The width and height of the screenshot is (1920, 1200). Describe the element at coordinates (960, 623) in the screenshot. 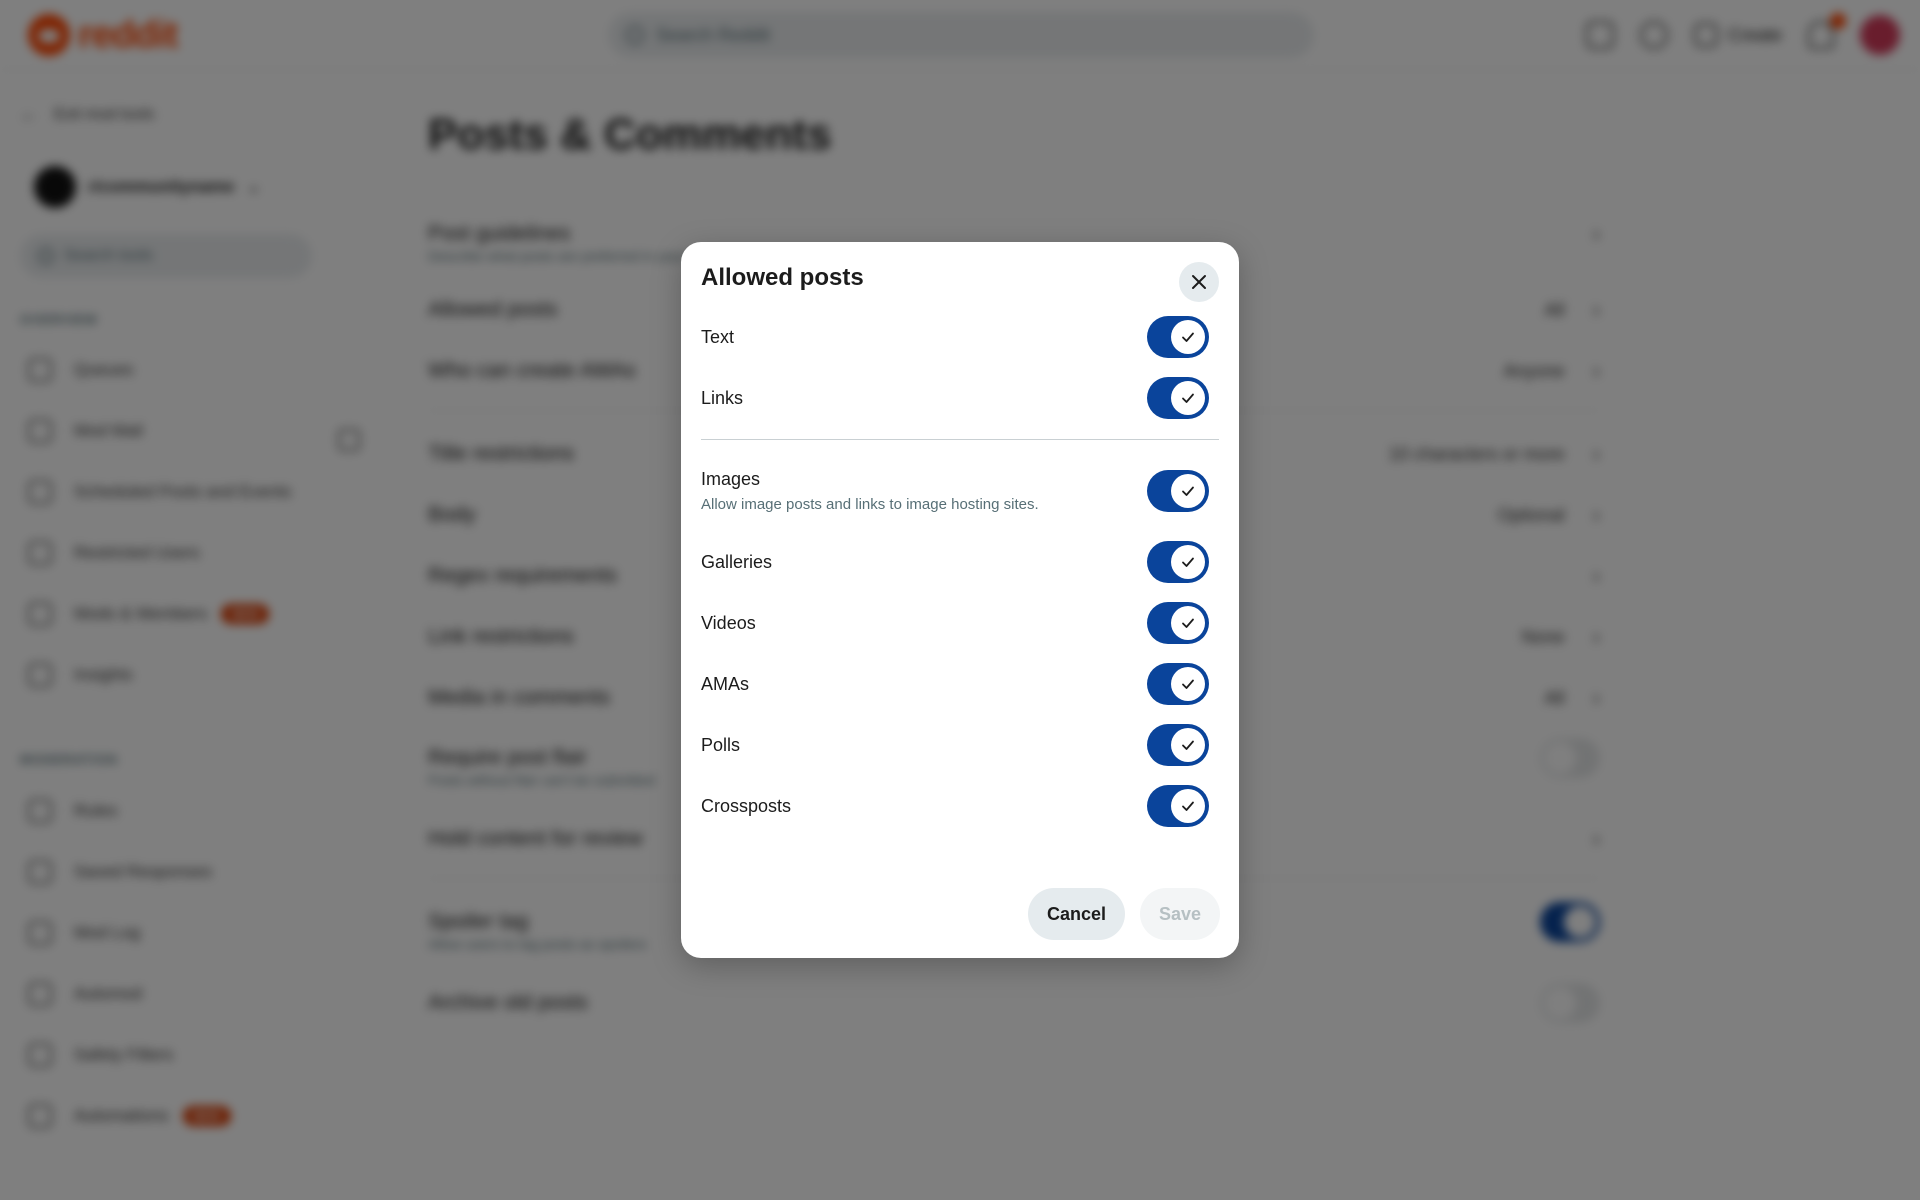

I see `option-row-videos: Videos` at that location.